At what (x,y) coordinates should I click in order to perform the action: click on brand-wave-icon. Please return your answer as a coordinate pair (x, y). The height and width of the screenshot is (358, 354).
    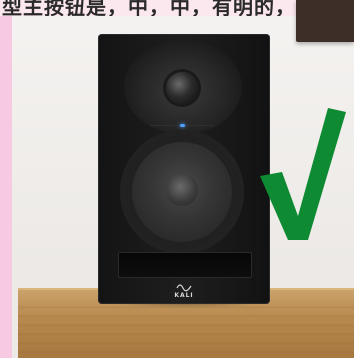
    Looking at the image, I should click on (184, 288).